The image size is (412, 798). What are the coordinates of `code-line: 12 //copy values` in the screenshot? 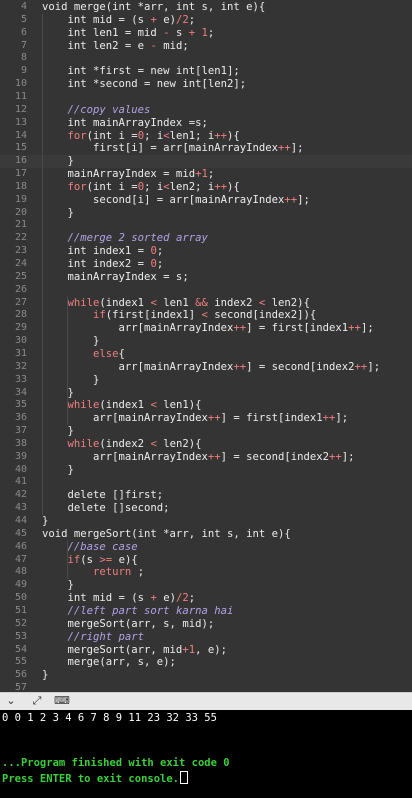 It's located at (206, 110).